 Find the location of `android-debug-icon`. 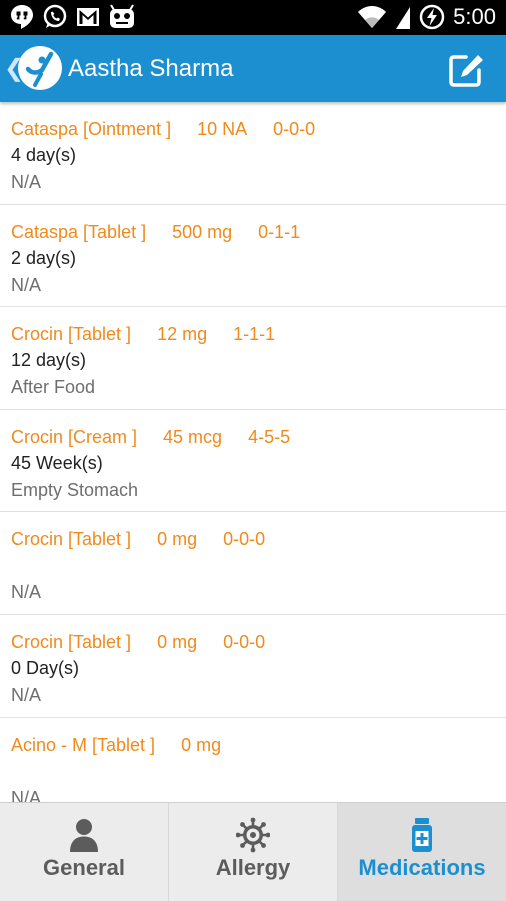

android-debug-icon is located at coordinates (122, 16).